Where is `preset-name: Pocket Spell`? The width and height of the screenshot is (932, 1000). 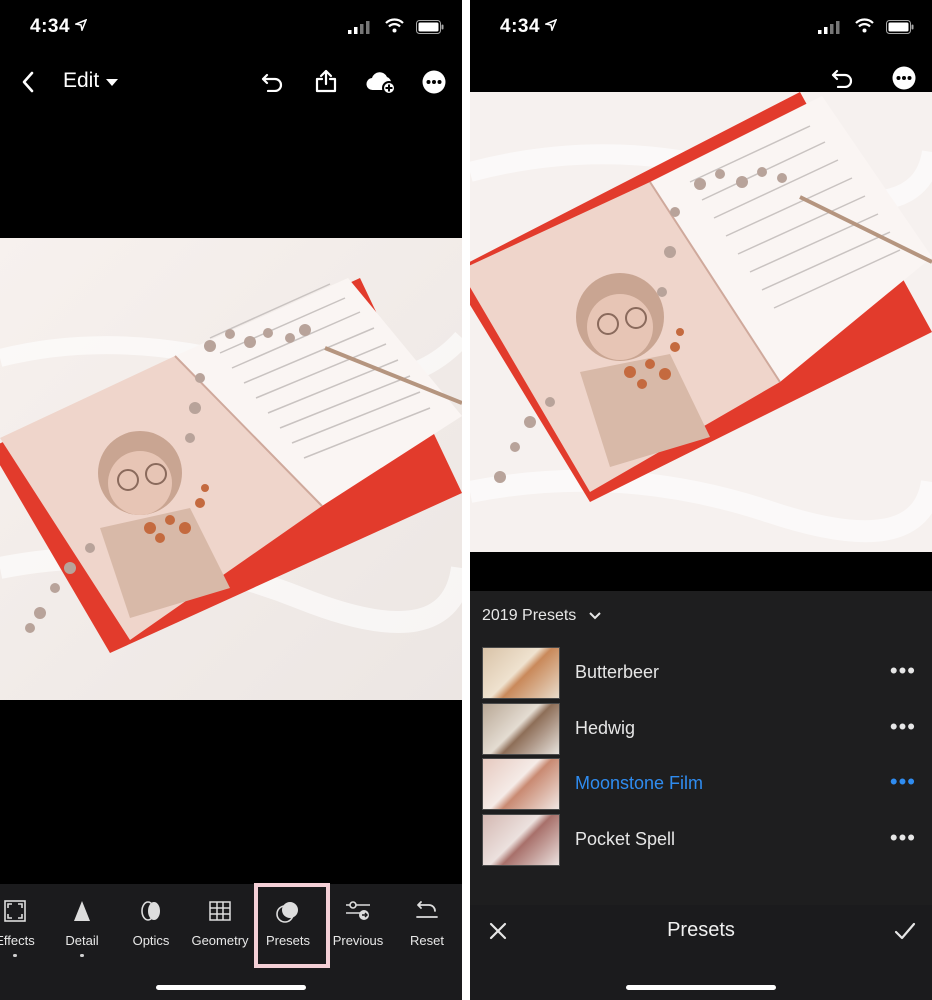
preset-name: Pocket Spell is located at coordinates (625, 839).